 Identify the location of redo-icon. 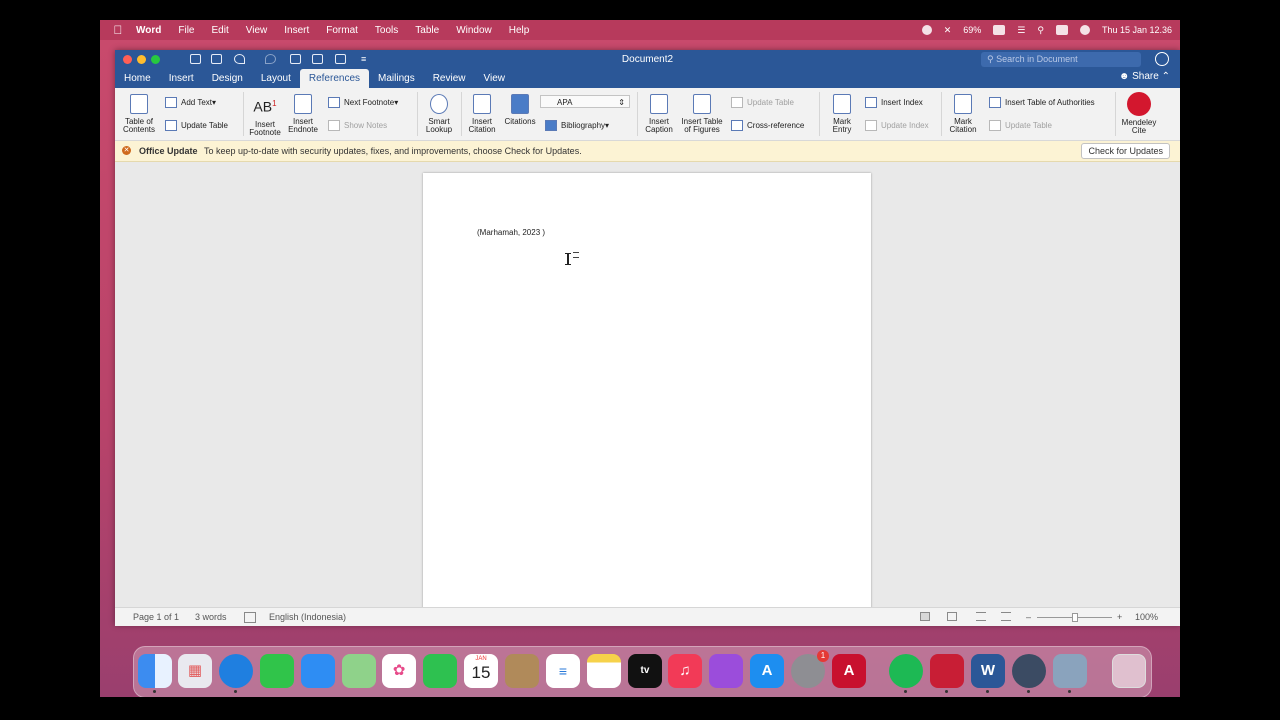
(270, 59).